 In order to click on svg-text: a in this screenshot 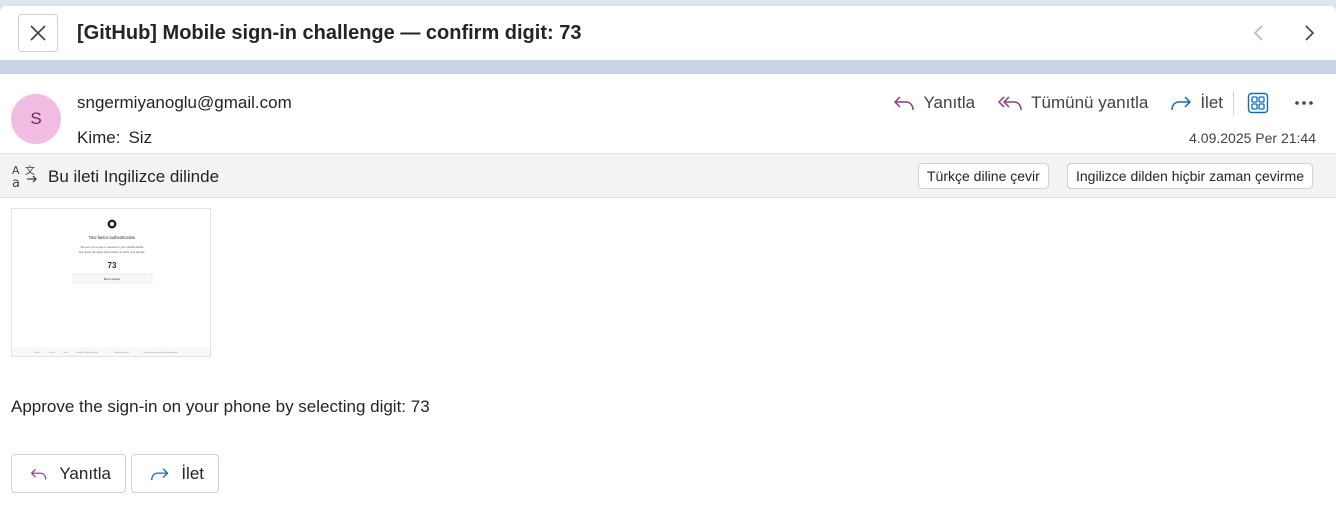, I will do `click(16, 182)`.